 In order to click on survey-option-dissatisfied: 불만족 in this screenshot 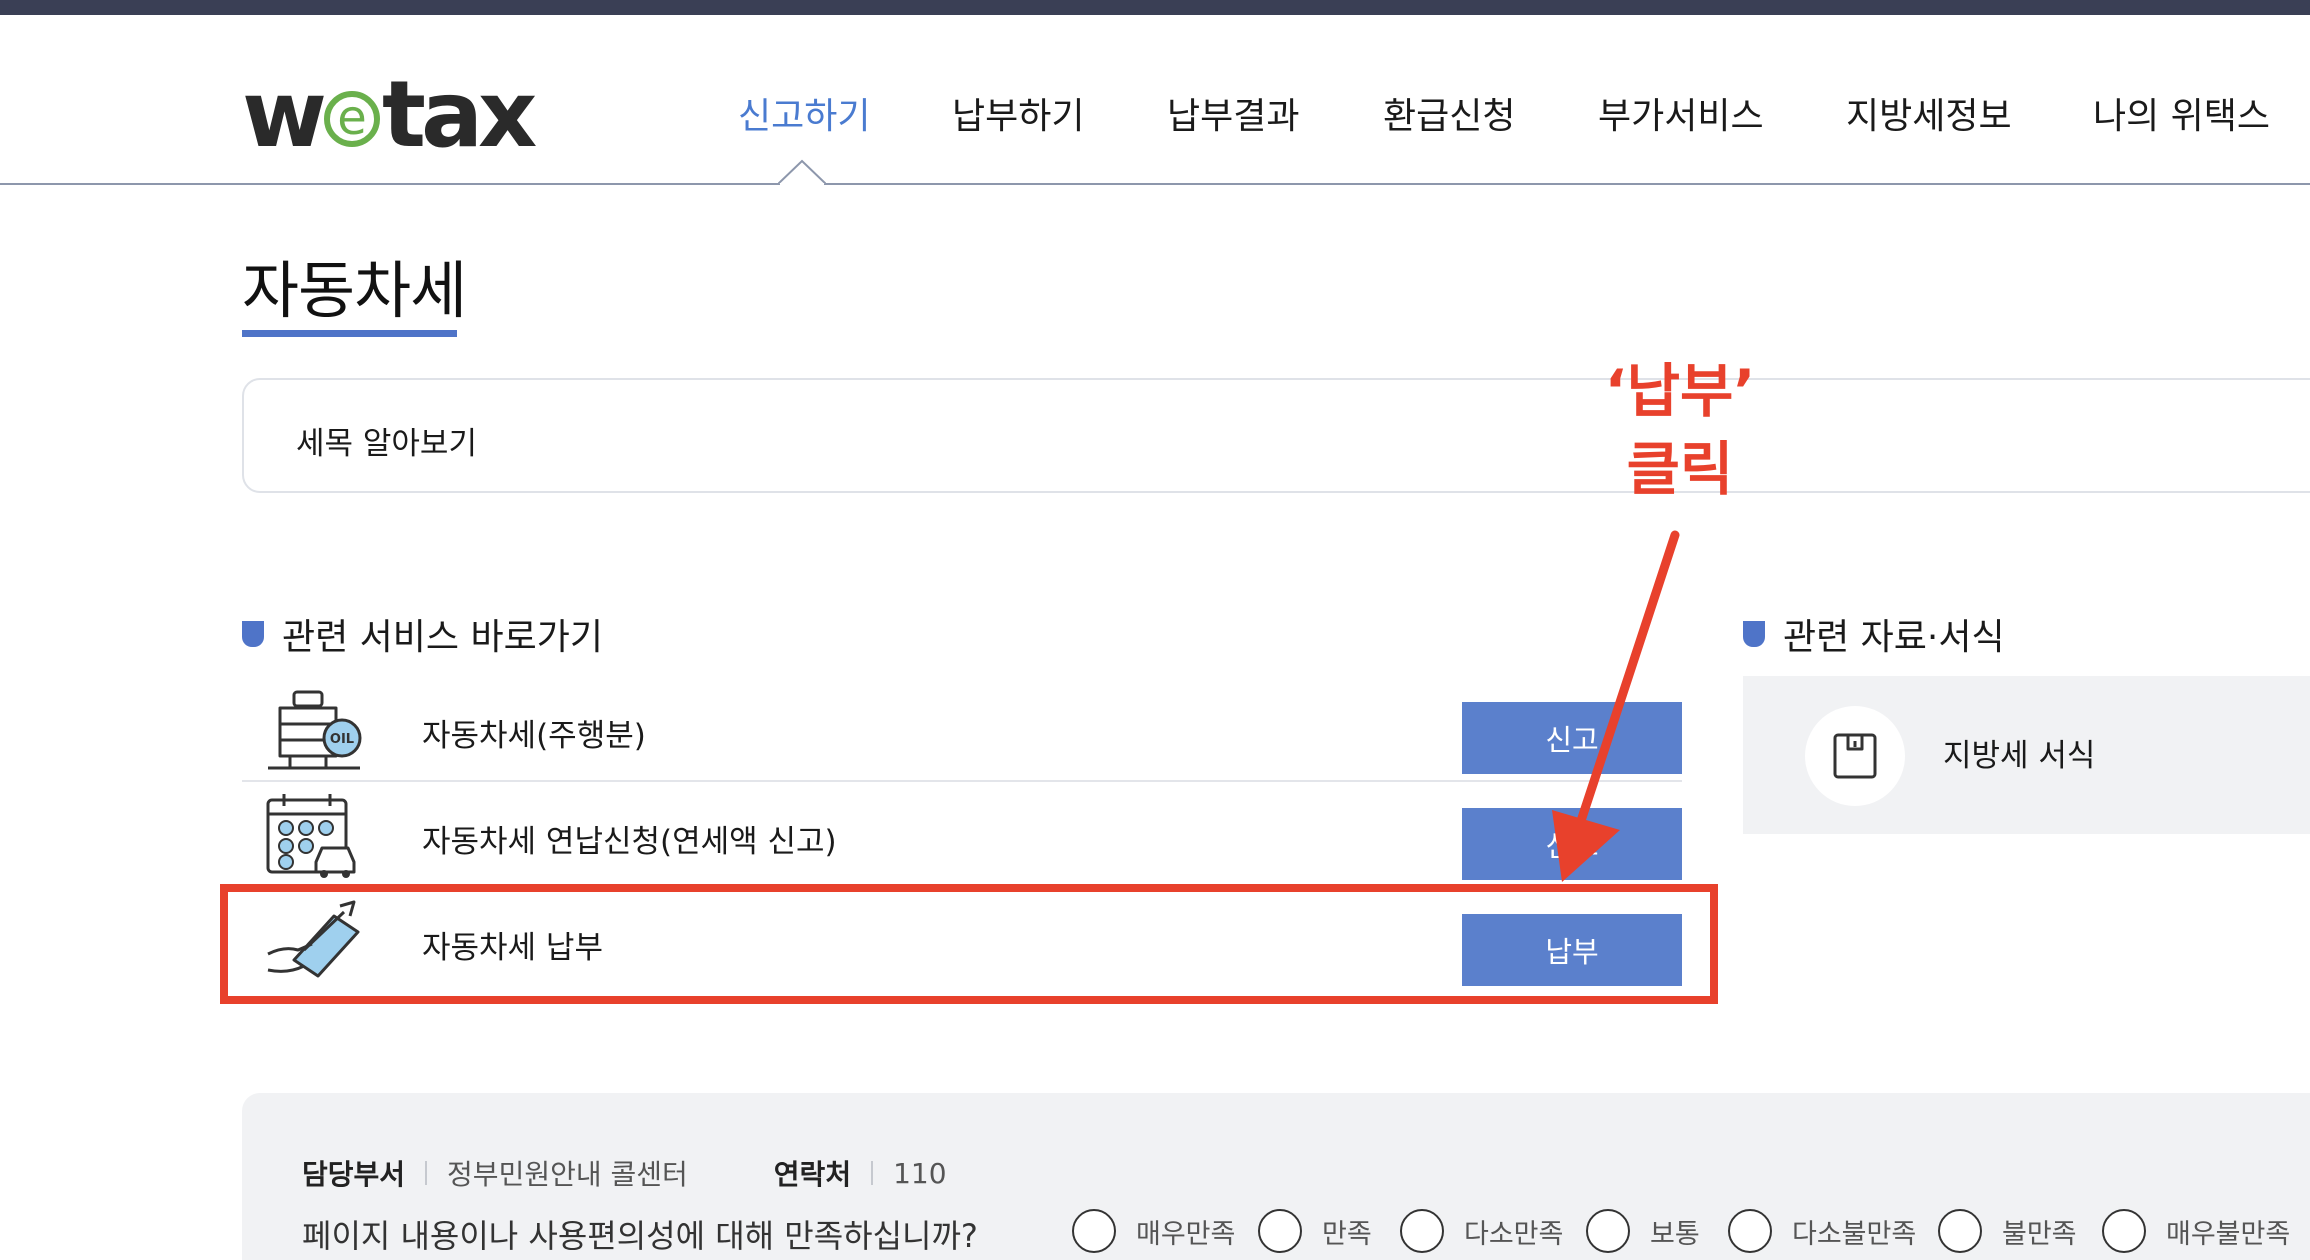, I will do `click(2007, 1231)`.